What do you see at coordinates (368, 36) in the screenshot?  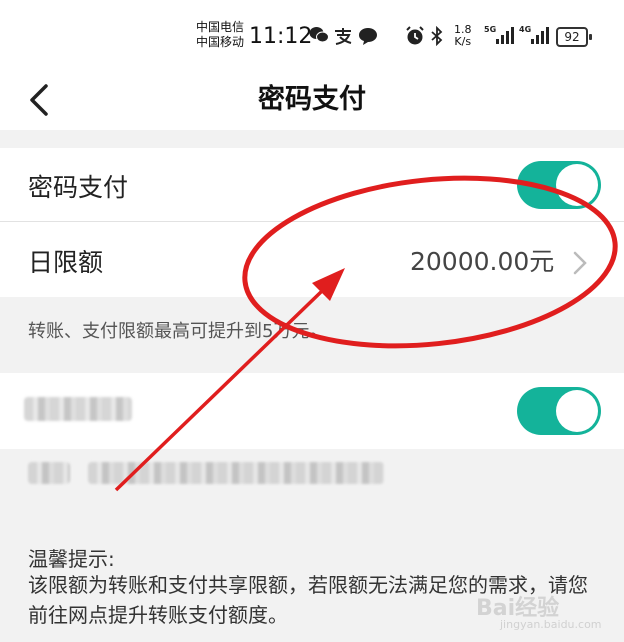 I see `message-icon` at bounding box center [368, 36].